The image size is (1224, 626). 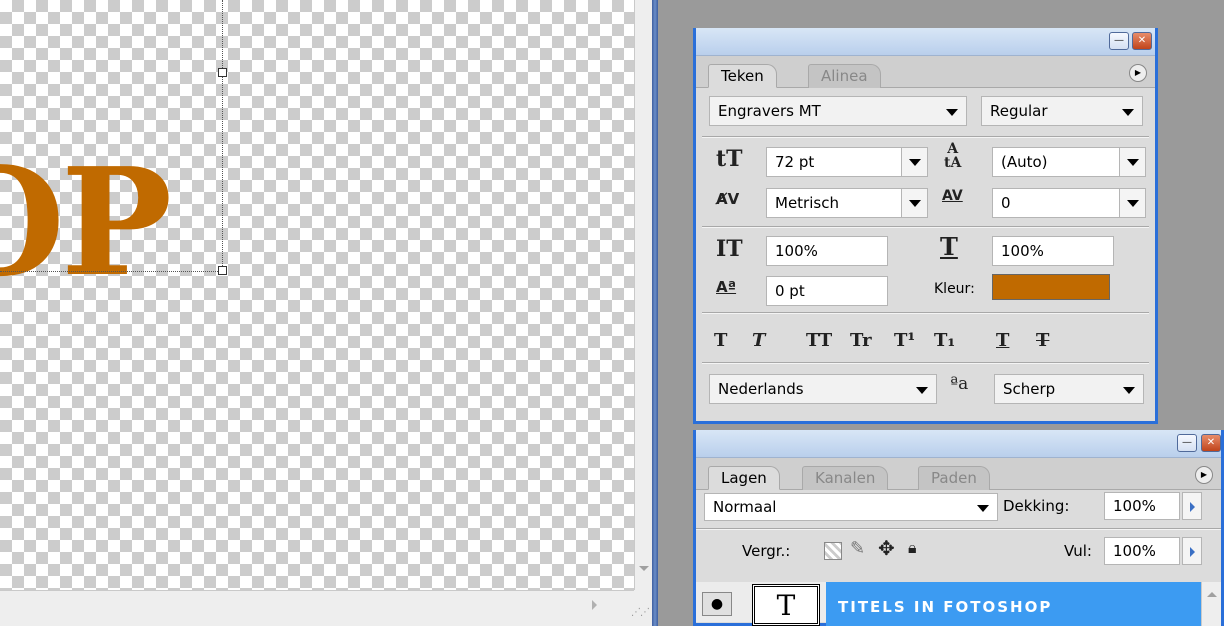 What do you see at coordinates (758, 340) in the screenshot?
I see `faux-italic-button: T` at bounding box center [758, 340].